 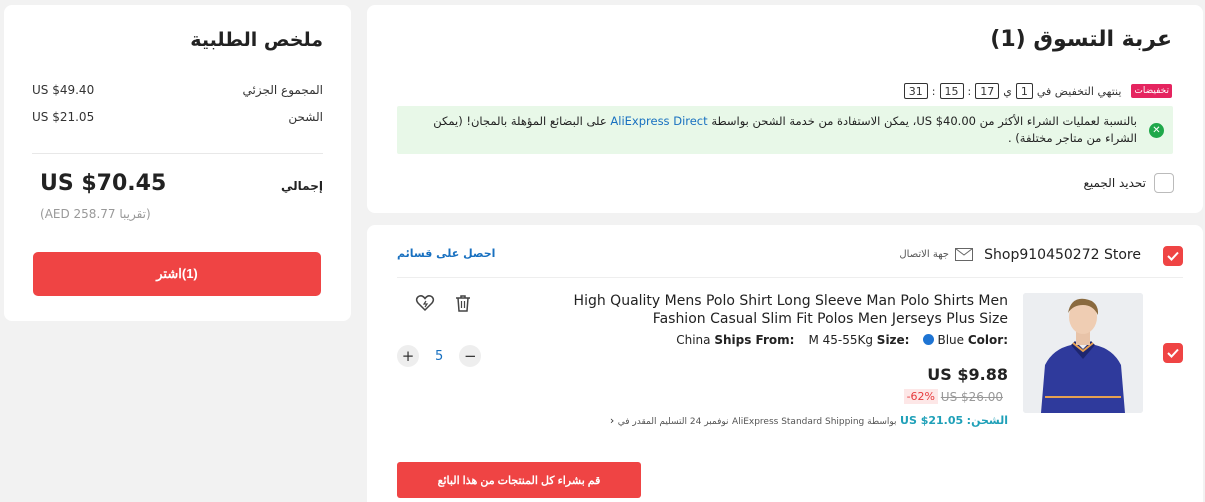 I want to click on trash-icon, so click(x=463, y=303).